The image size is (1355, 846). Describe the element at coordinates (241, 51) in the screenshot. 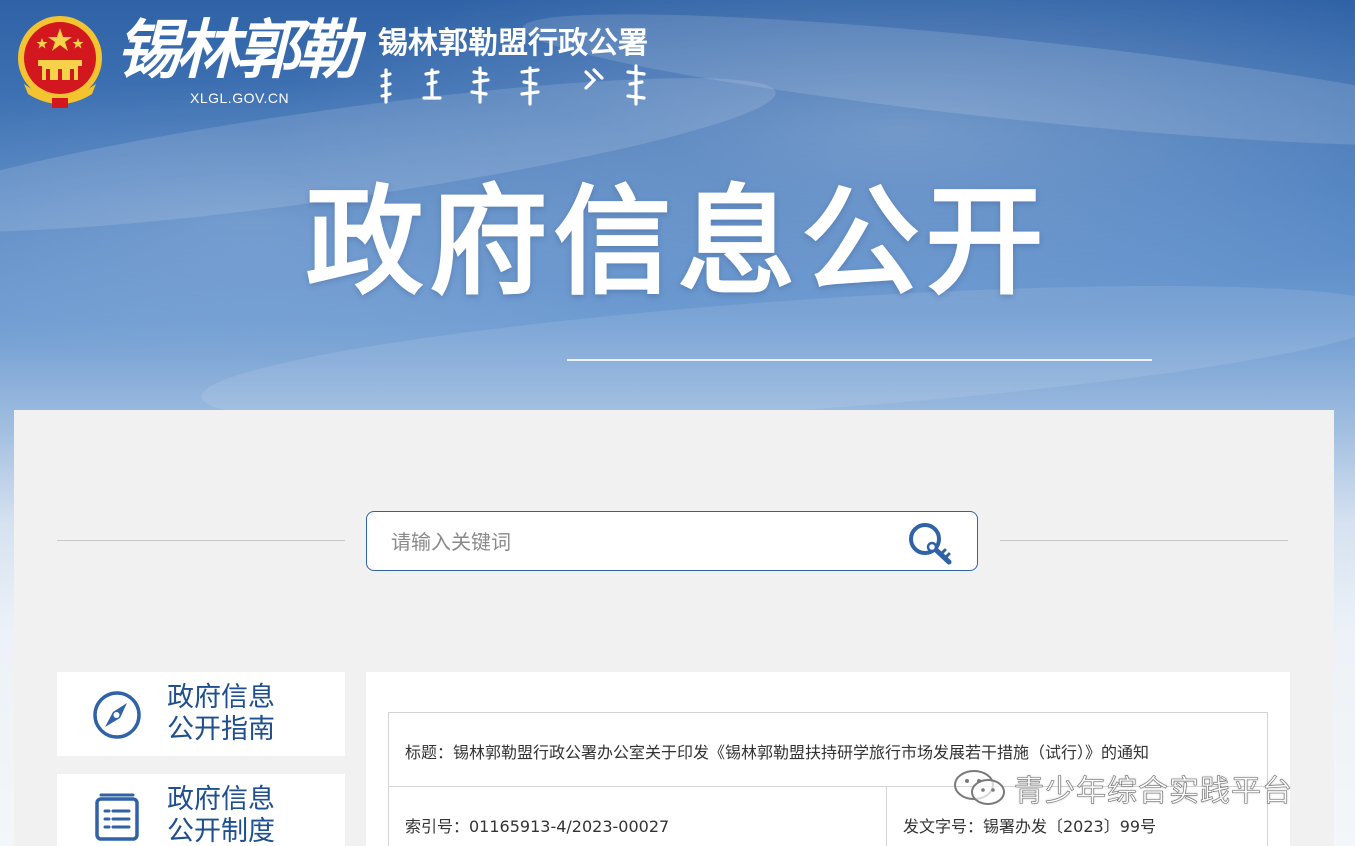

I see `calligraphy-logo: 锡林郭勒` at that location.